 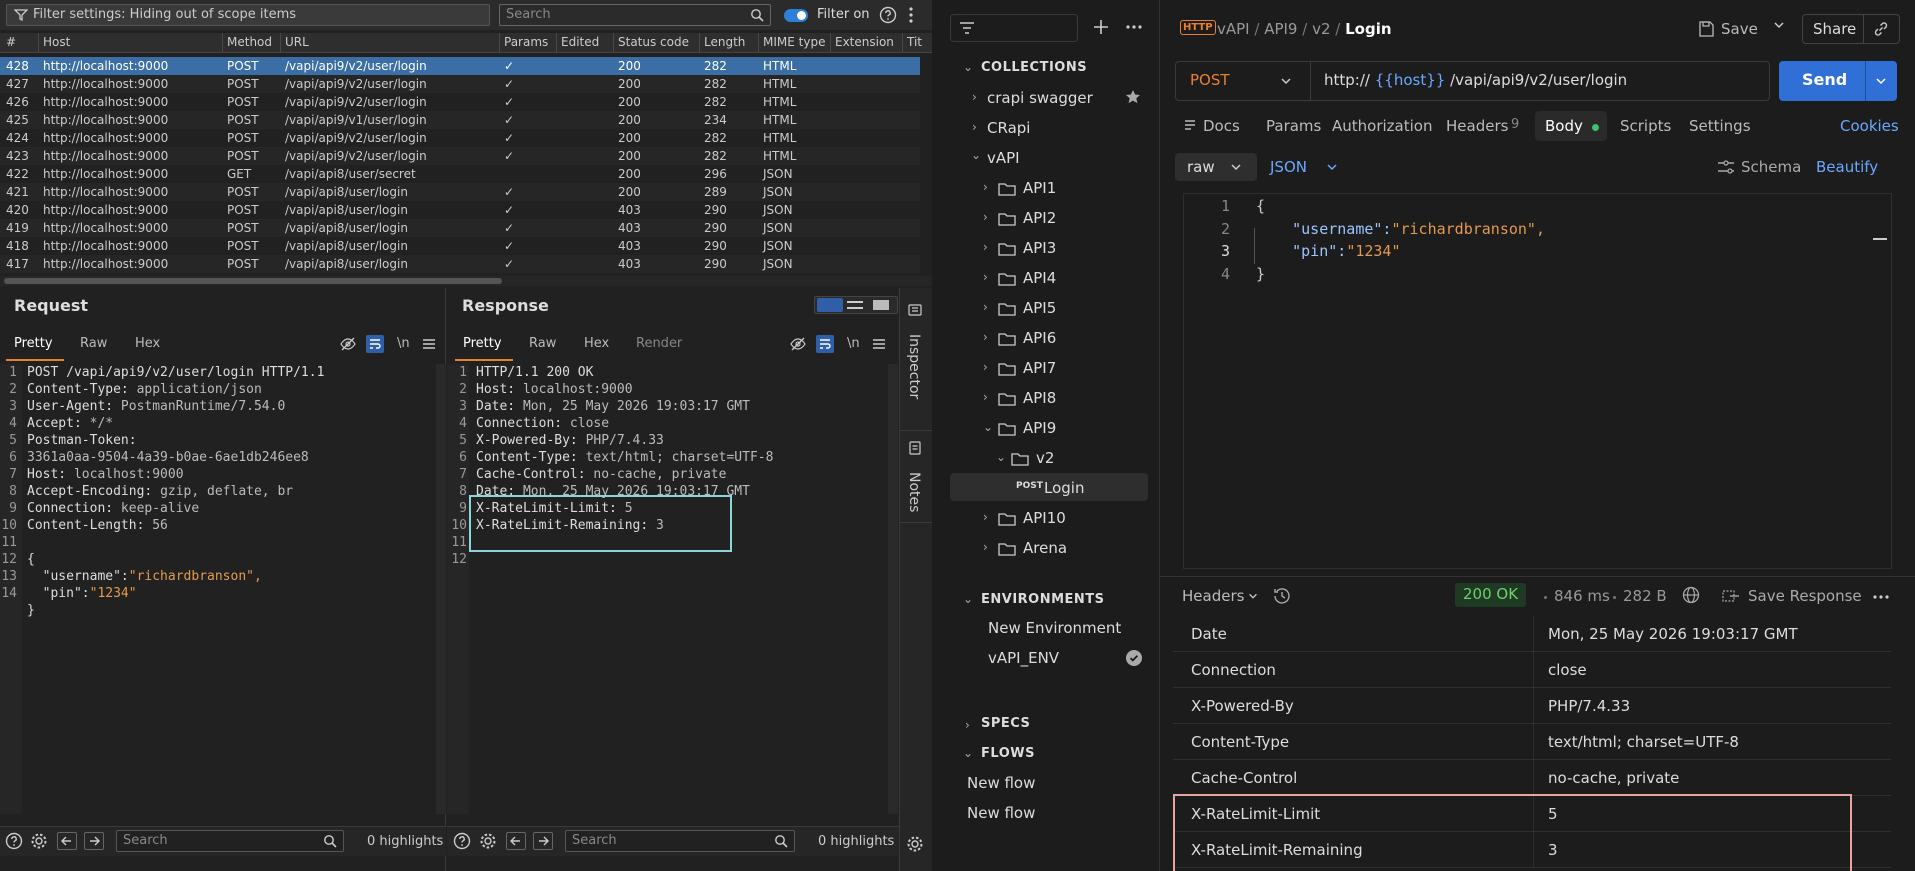 I want to click on folder-api10: API10, so click(x=1044, y=518).